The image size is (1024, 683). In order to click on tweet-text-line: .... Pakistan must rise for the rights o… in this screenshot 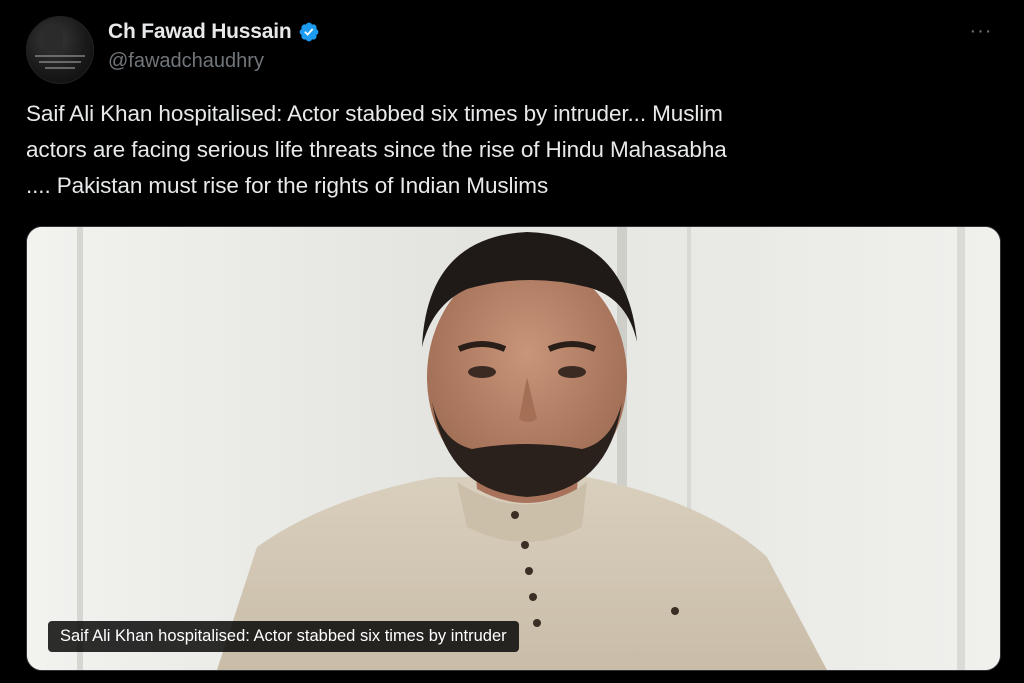, I will do `click(287, 185)`.